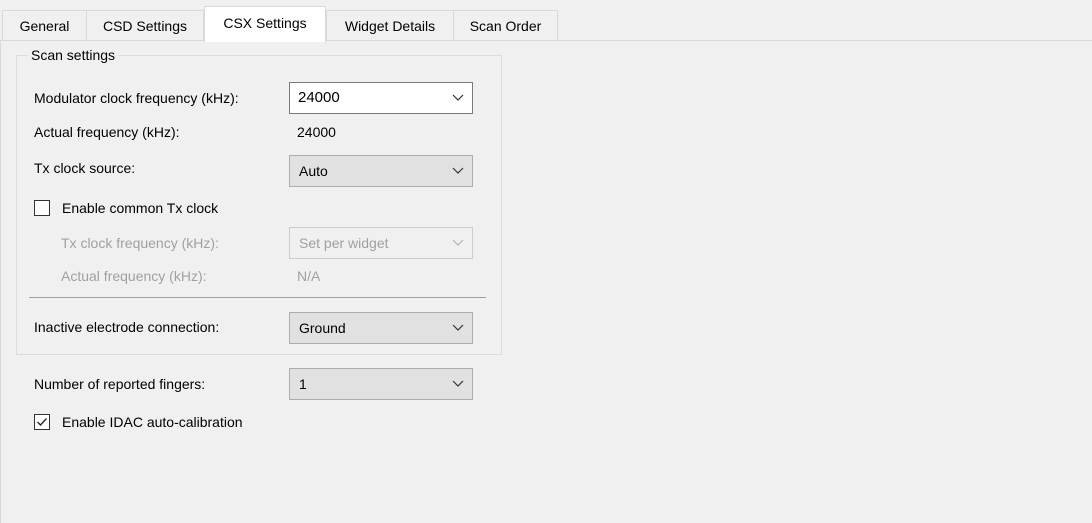 The height and width of the screenshot is (523, 1092). I want to click on tab-widget-details: Widget Details, so click(390, 25).